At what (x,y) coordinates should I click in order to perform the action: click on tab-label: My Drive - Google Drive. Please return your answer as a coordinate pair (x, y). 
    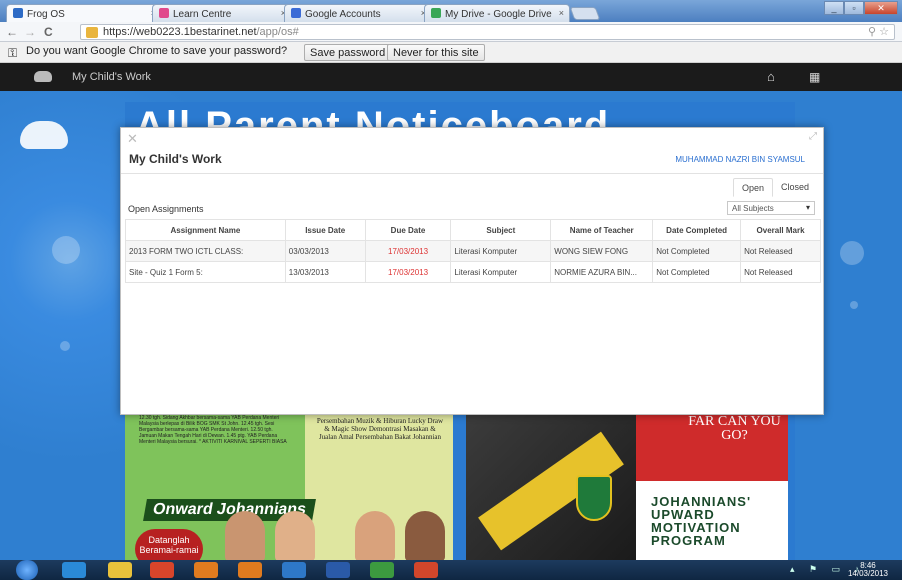
    Looking at the image, I should click on (498, 14).